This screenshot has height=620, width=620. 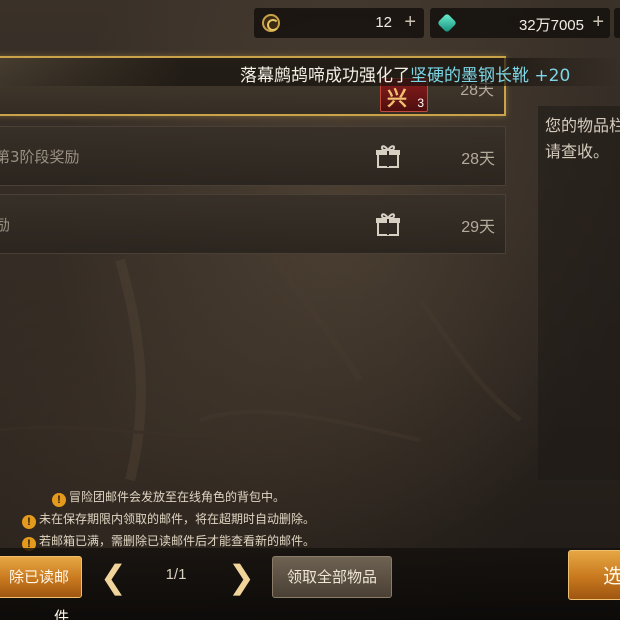 I want to click on gold-value: 12, so click(x=383, y=22).